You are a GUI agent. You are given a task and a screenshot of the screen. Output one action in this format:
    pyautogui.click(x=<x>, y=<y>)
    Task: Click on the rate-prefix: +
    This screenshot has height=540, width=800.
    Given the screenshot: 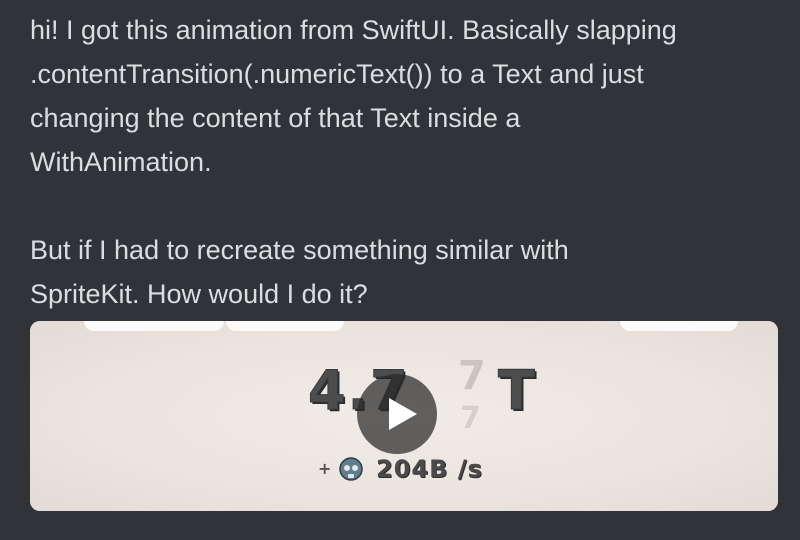 What is the action you would take?
    pyautogui.click(x=325, y=468)
    